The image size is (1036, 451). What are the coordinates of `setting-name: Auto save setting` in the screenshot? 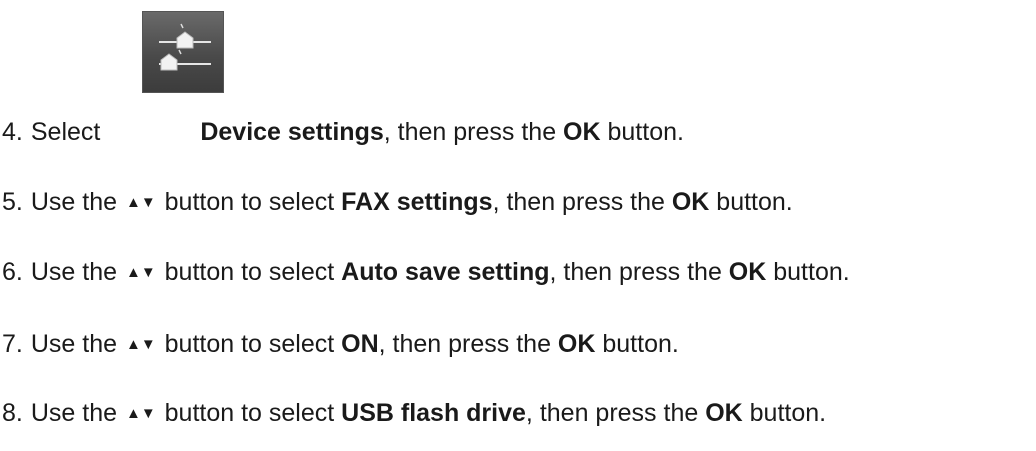 It's located at (445, 272).